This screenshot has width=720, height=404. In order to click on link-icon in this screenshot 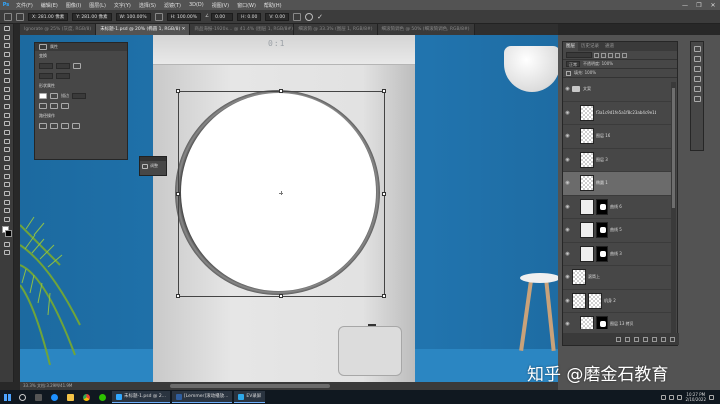, I will do `click(158, 16)`.